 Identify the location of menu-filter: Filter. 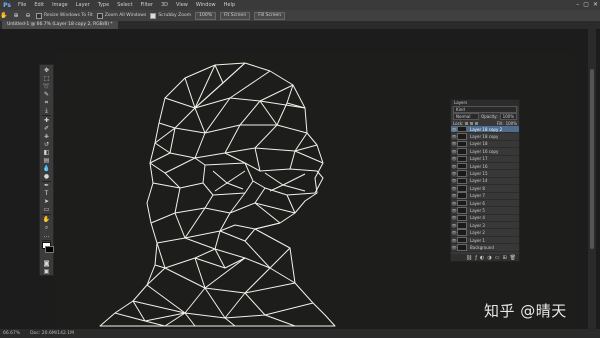
(147, 5).